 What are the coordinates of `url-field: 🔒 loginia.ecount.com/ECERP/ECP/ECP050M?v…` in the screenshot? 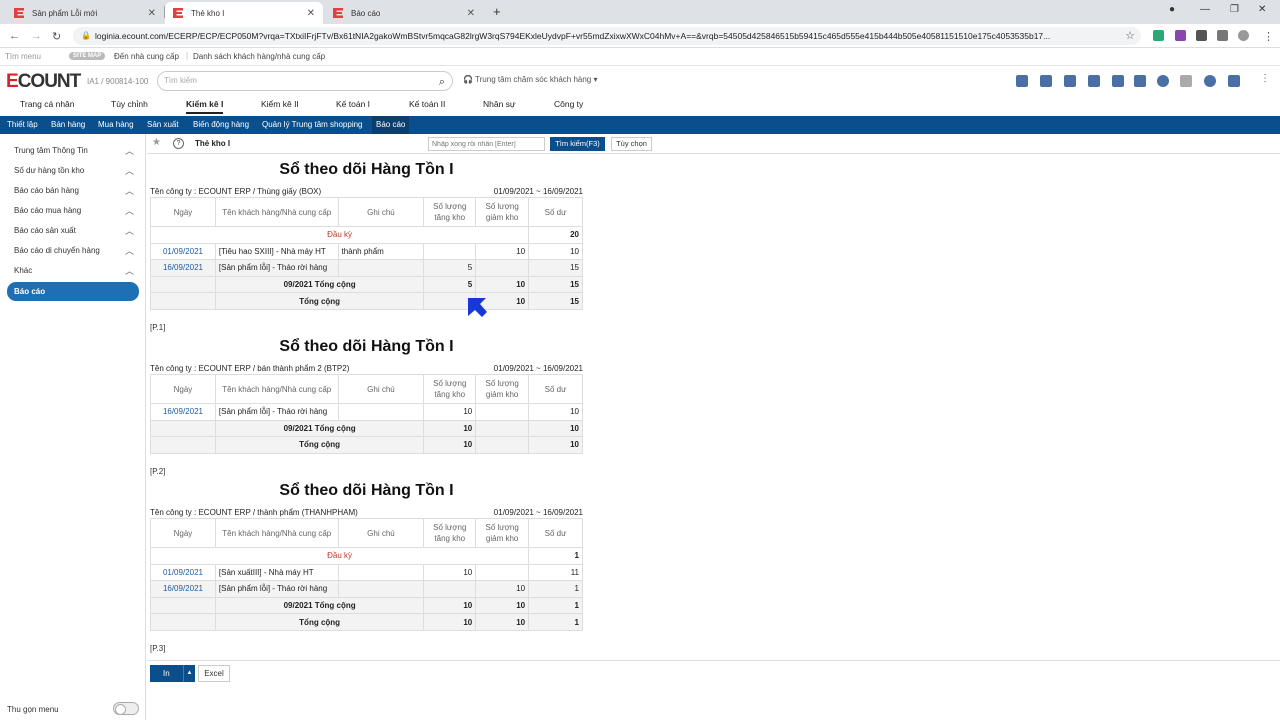 It's located at (607, 36).